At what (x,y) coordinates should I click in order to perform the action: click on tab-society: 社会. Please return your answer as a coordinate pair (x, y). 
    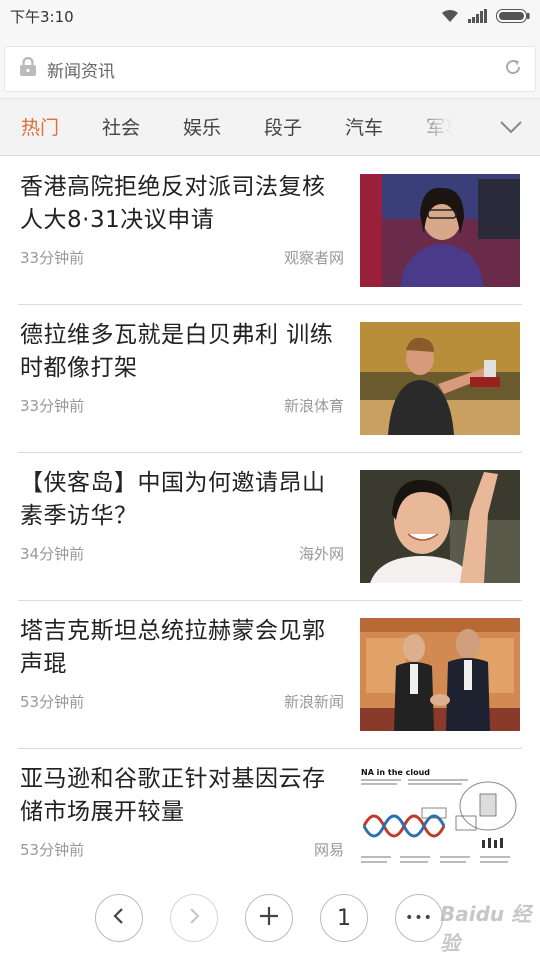
    Looking at the image, I should click on (121, 126).